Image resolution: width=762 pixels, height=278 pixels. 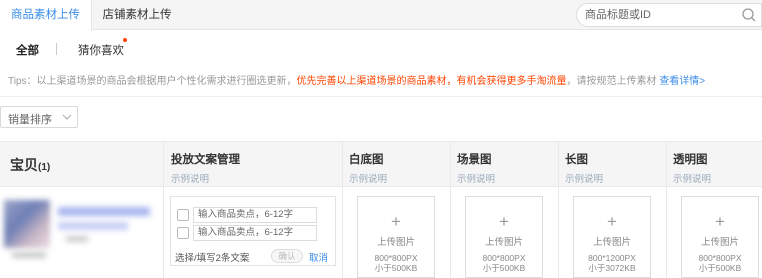 I want to click on search-box, so click(x=669, y=15).